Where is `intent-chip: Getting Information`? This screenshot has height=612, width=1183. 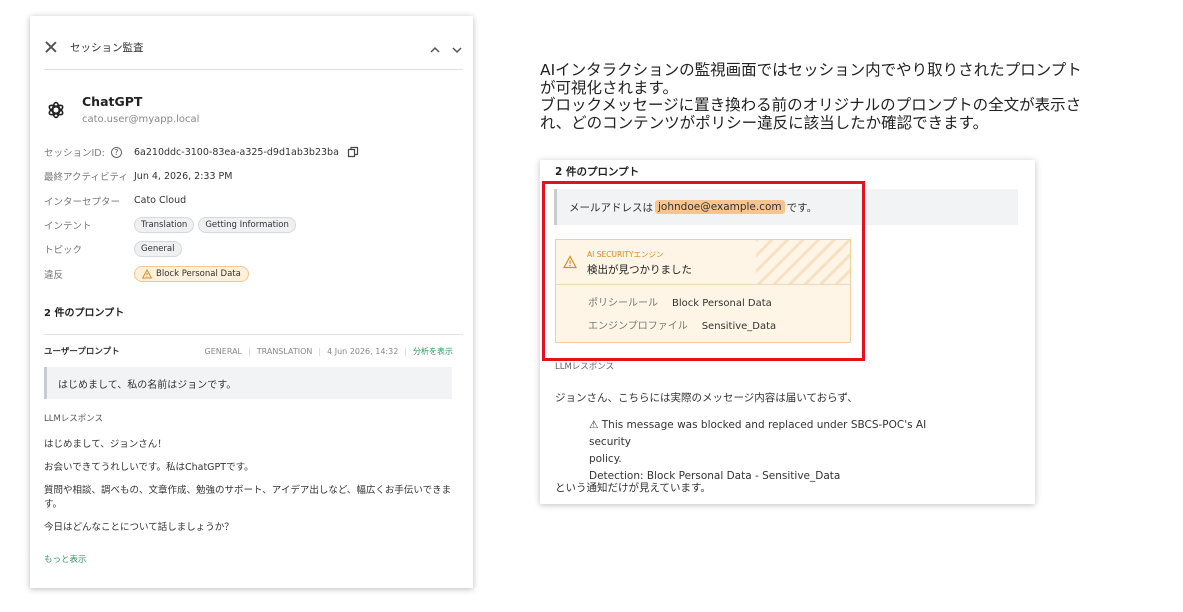 intent-chip: Getting Information is located at coordinates (247, 225).